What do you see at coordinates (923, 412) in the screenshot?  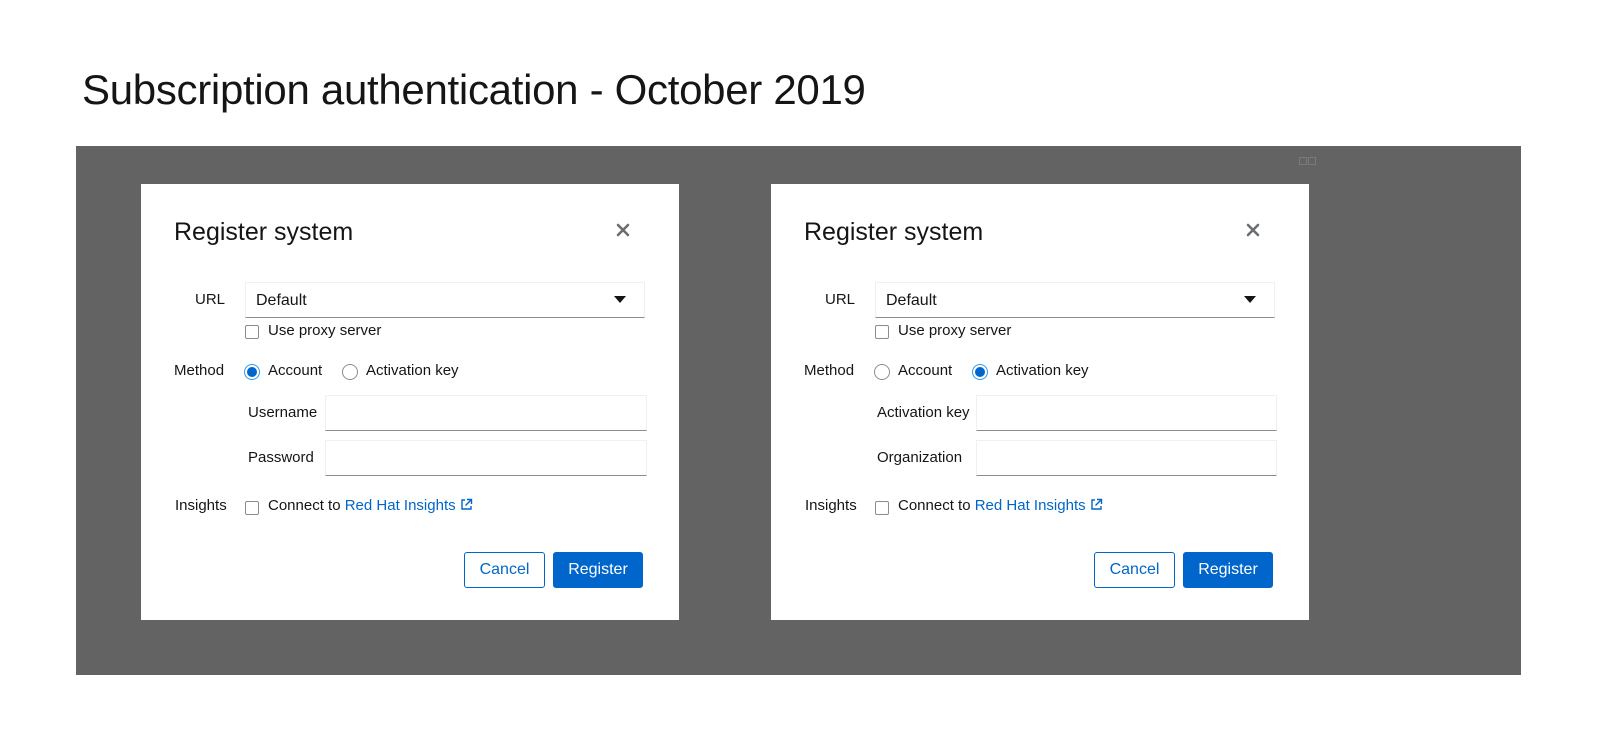 I see `activation-key-label: Activation key` at bounding box center [923, 412].